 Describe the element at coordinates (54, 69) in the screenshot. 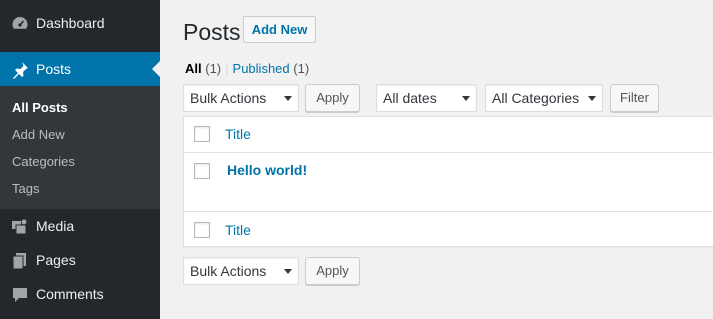

I see `menu-label: Posts` at that location.